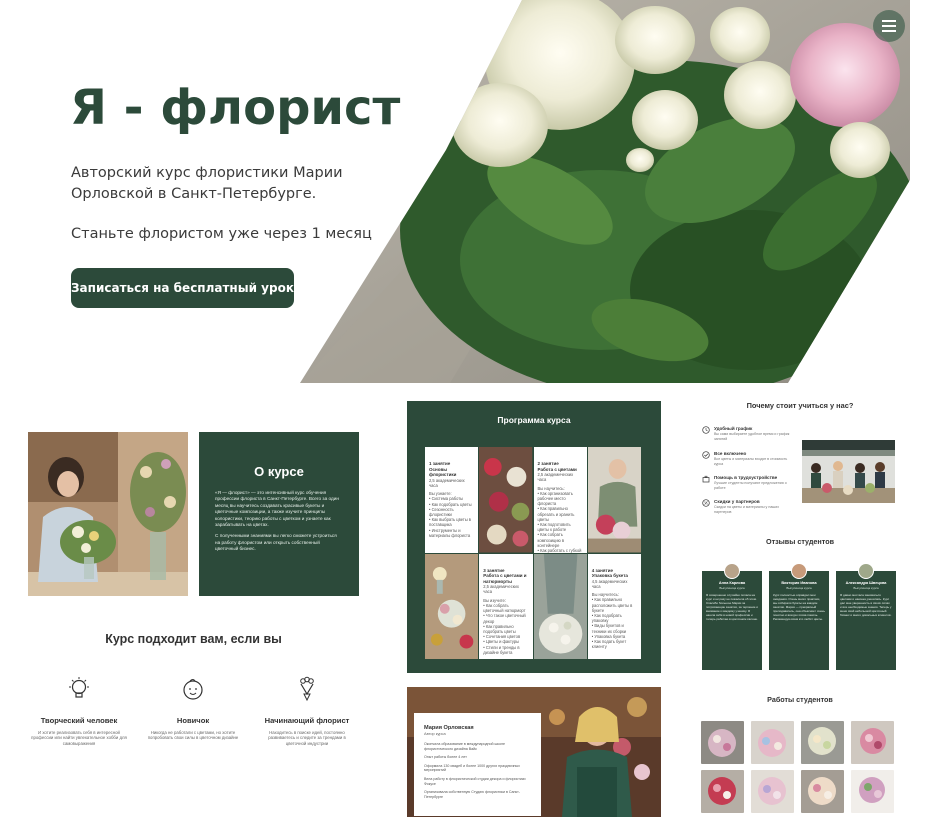 The width and height of the screenshot is (935, 831). What do you see at coordinates (800, 699) in the screenshot?
I see `works-title: Работы студентов` at bounding box center [800, 699].